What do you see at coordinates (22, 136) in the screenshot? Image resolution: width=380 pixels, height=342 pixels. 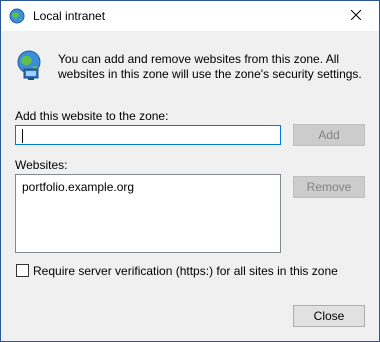 I see `text-caret` at bounding box center [22, 136].